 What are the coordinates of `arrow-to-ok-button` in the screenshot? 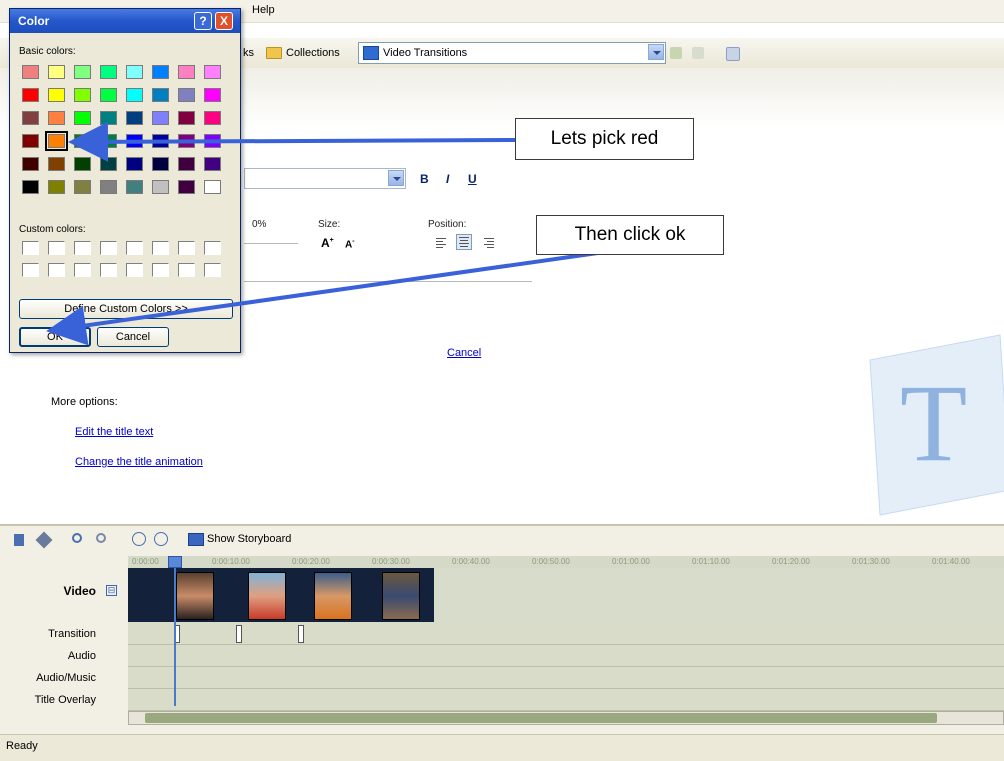 It's located at (329, 297).